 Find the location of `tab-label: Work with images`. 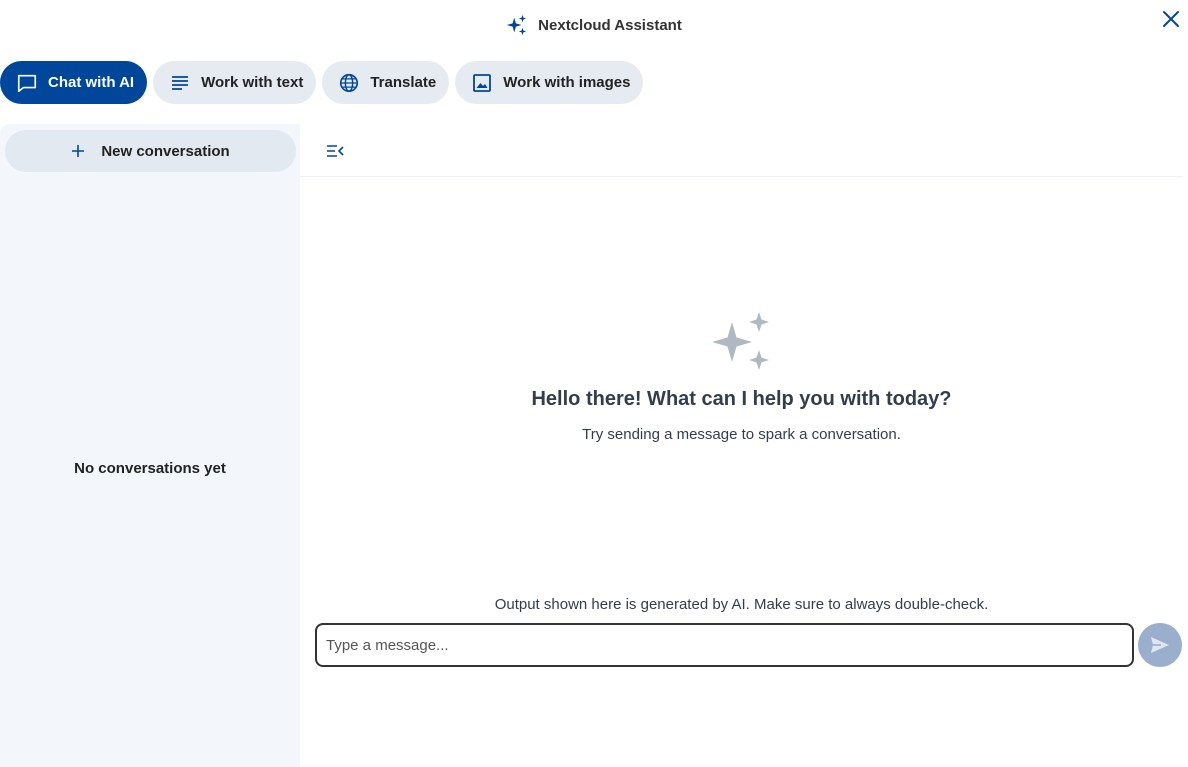

tab-label: Work with images is located at coordinates (567, 82).